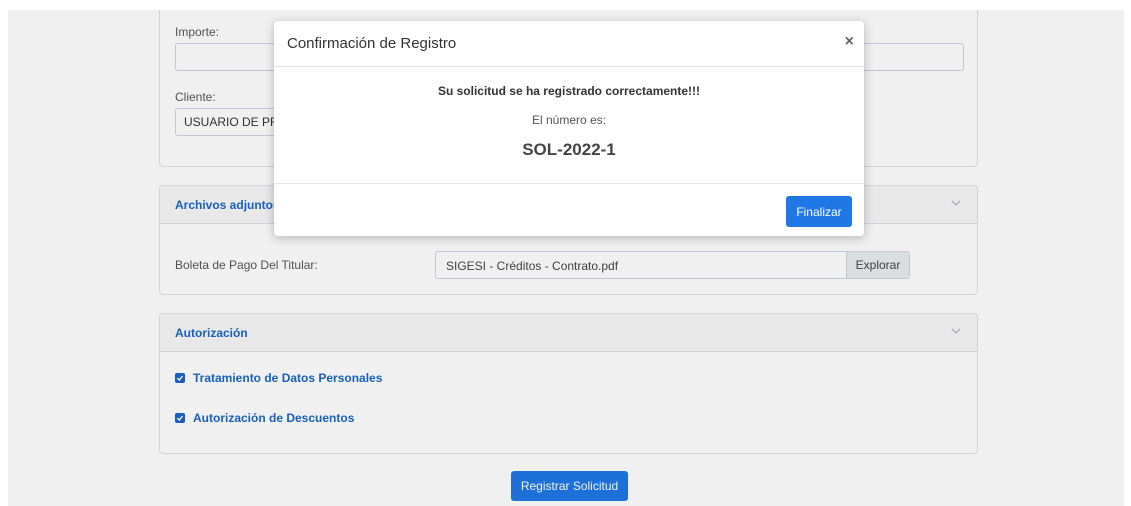  Describe the element at coordinates (569, 44) in the screenshot. I see `modal-header: Confirmación de Registro ×` at that location.